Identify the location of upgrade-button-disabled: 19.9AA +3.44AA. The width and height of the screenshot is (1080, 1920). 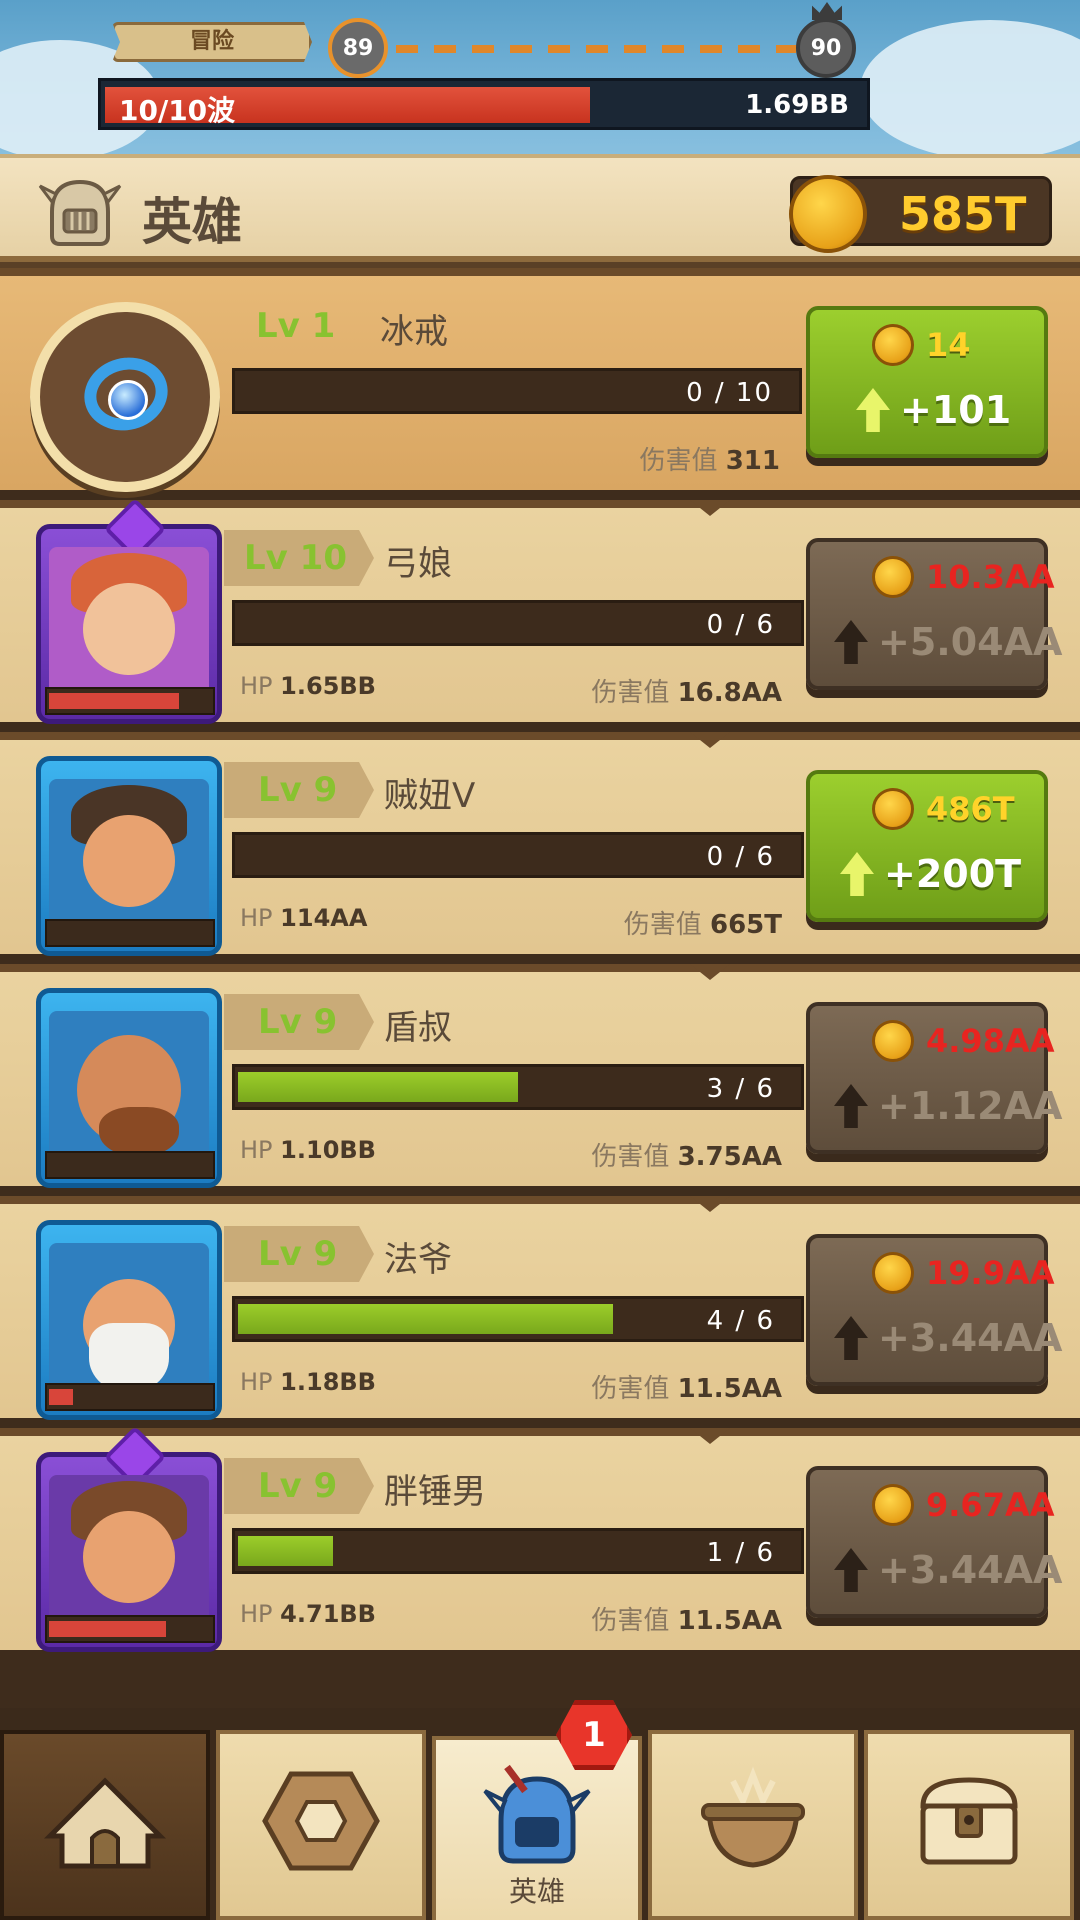
(934, 1310).